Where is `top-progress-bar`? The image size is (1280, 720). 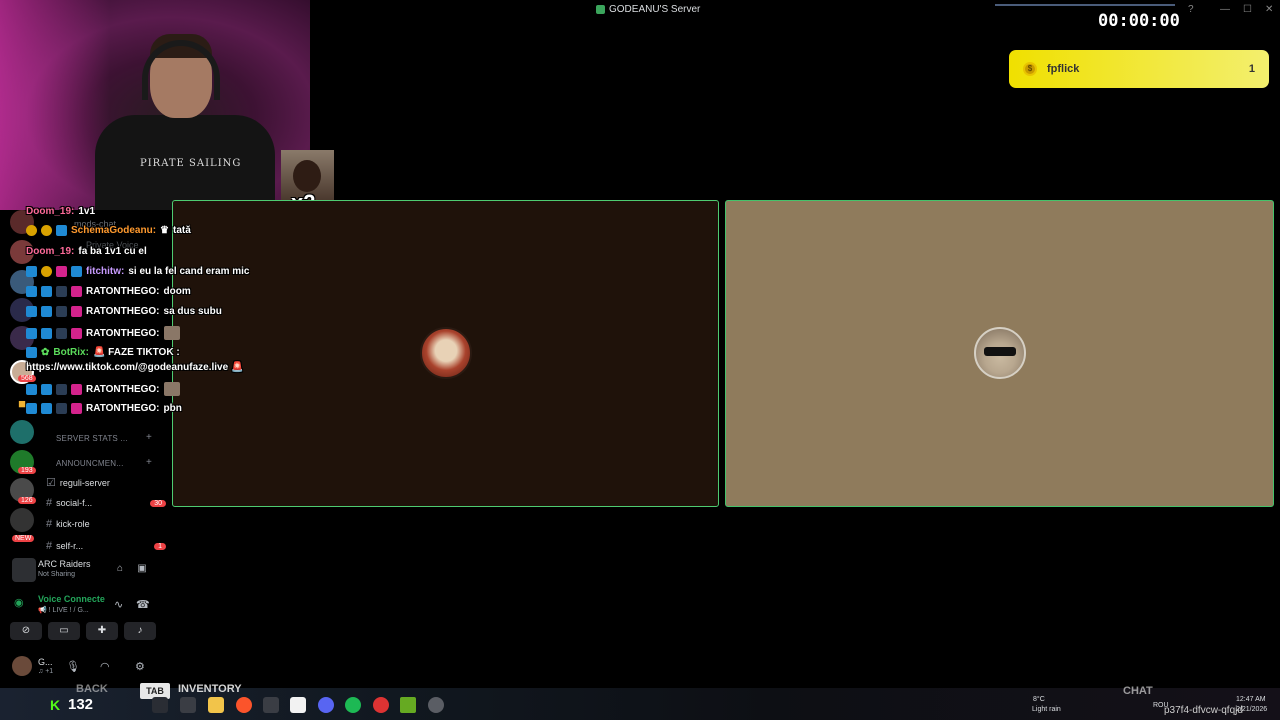 top-progress-bar is located at coordinates (1085, 5).